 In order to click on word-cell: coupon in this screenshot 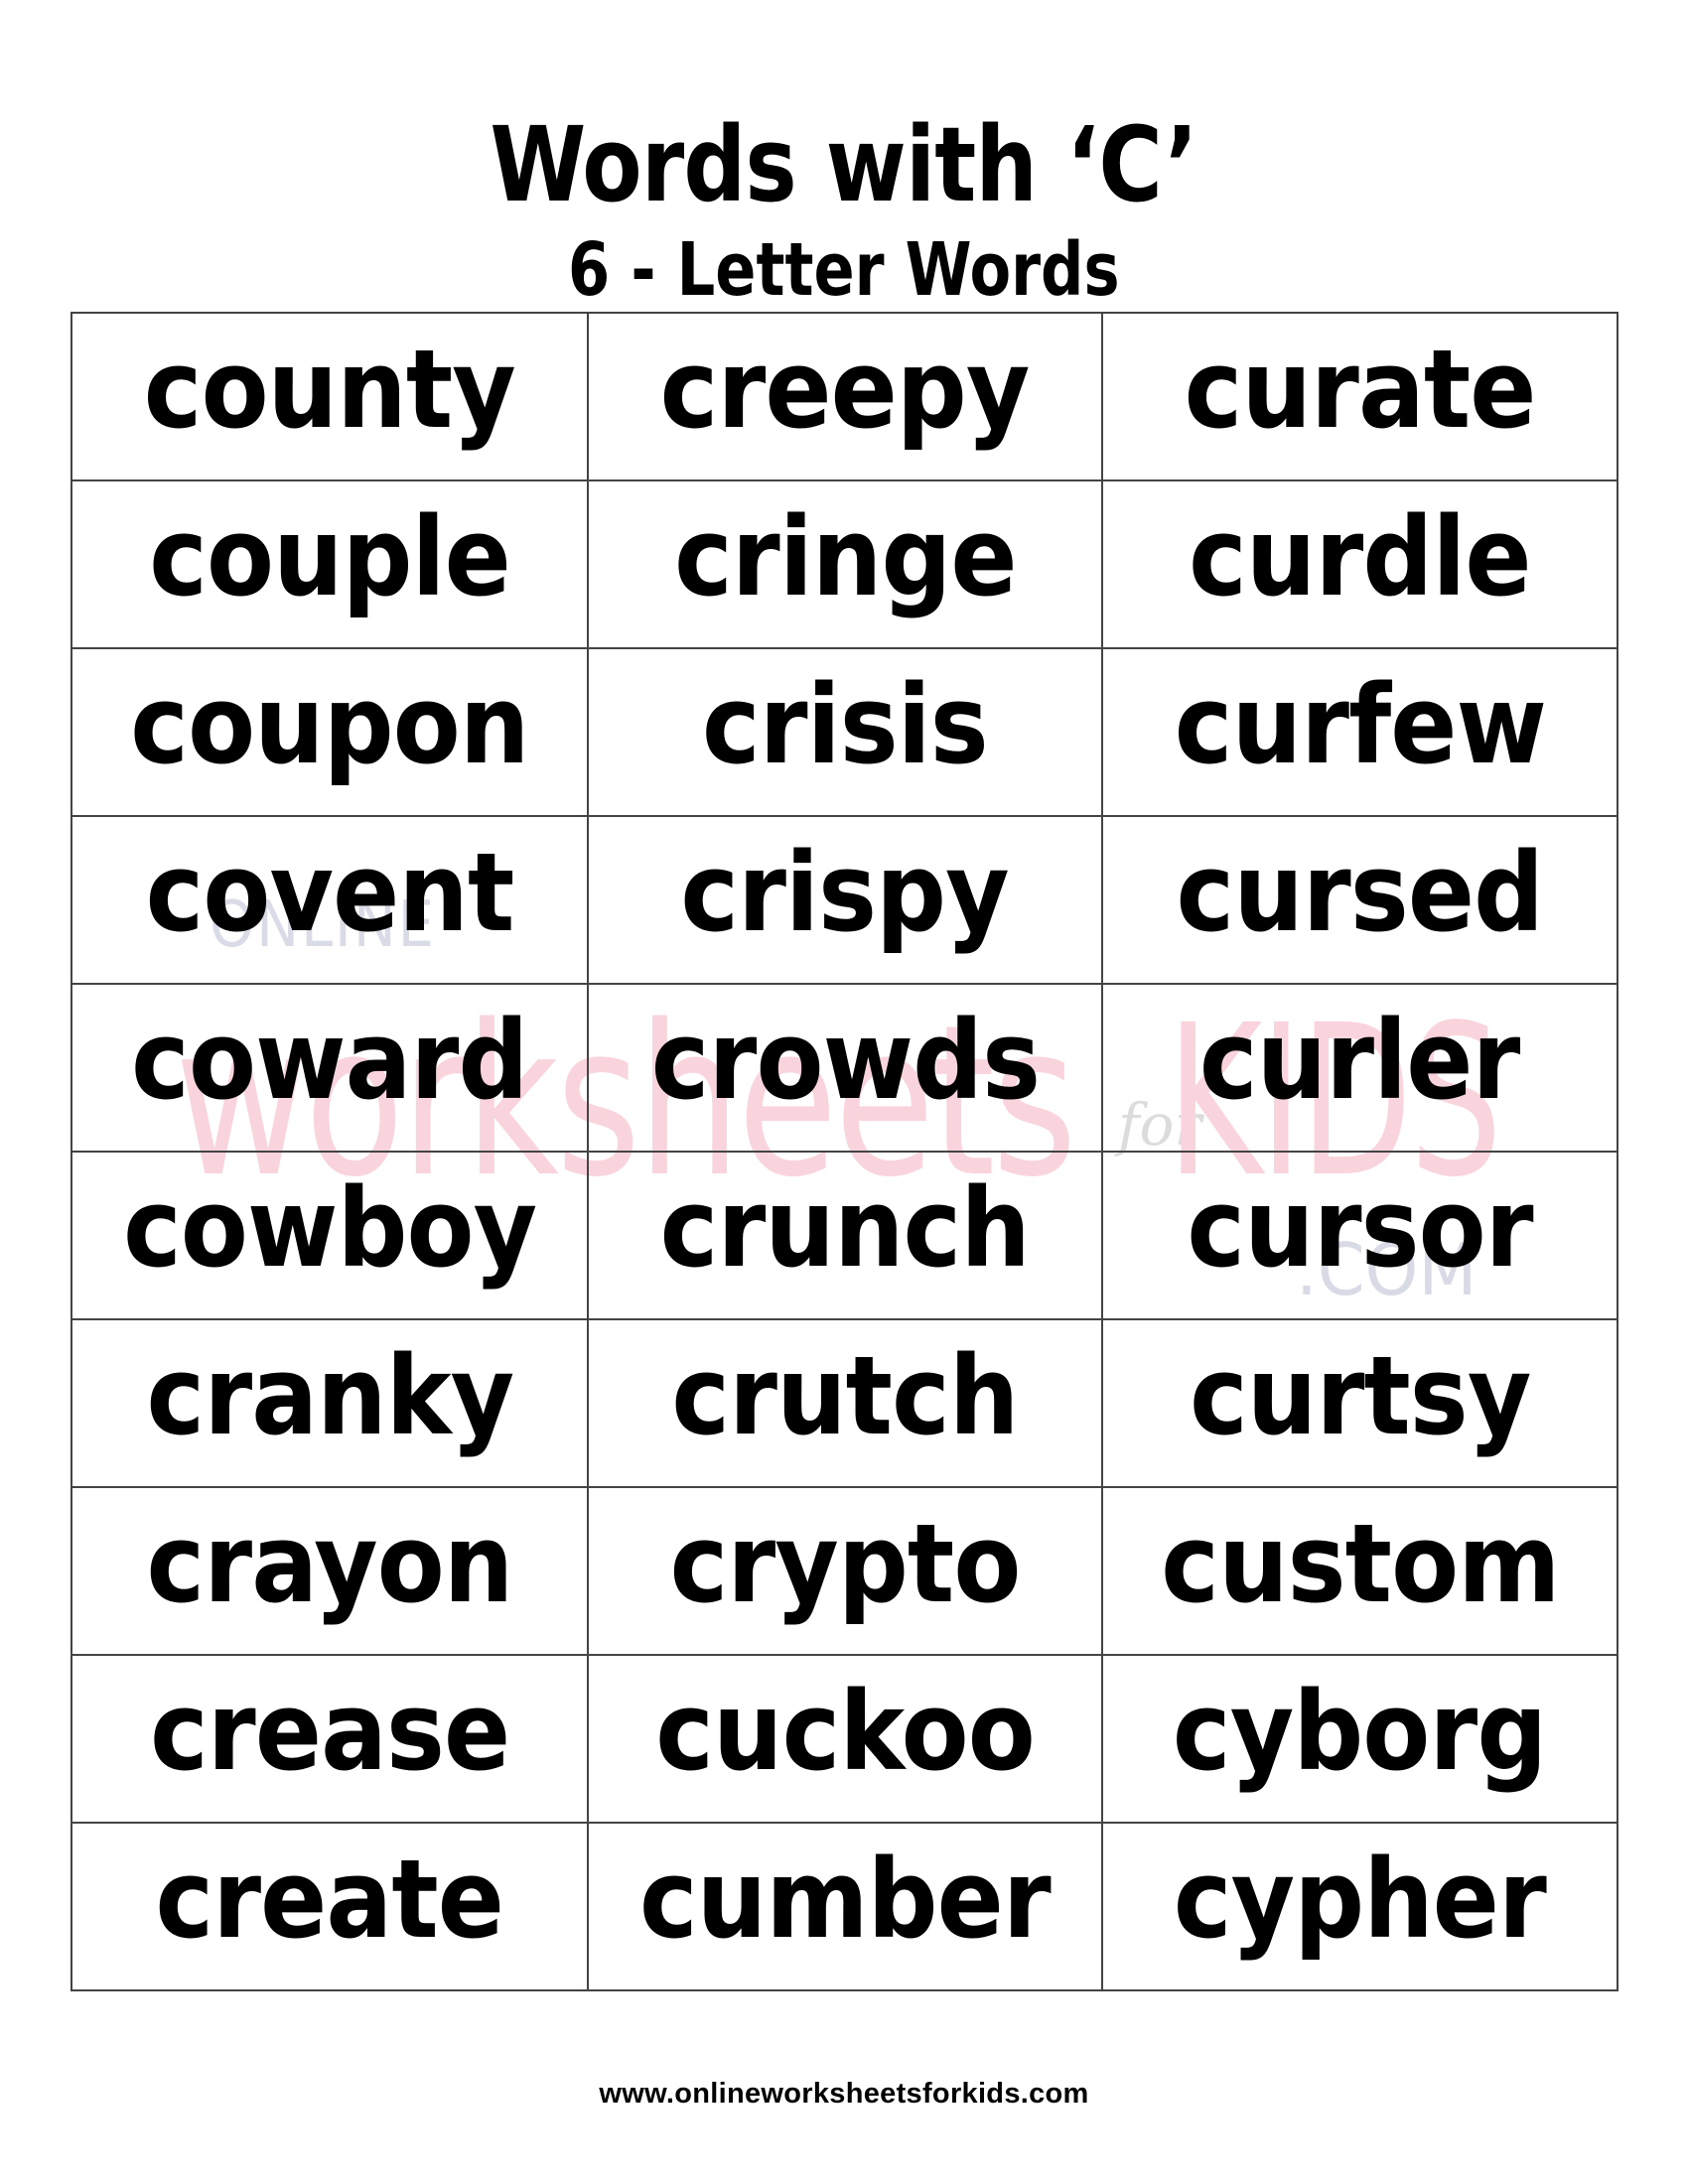, I will do `click(329, 732)`.